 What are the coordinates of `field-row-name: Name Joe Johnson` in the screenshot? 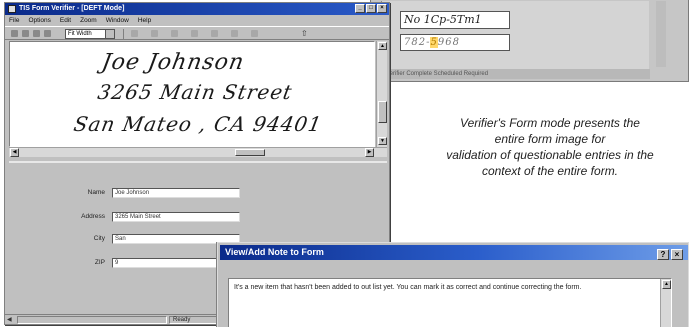 It's located at (198, 193).